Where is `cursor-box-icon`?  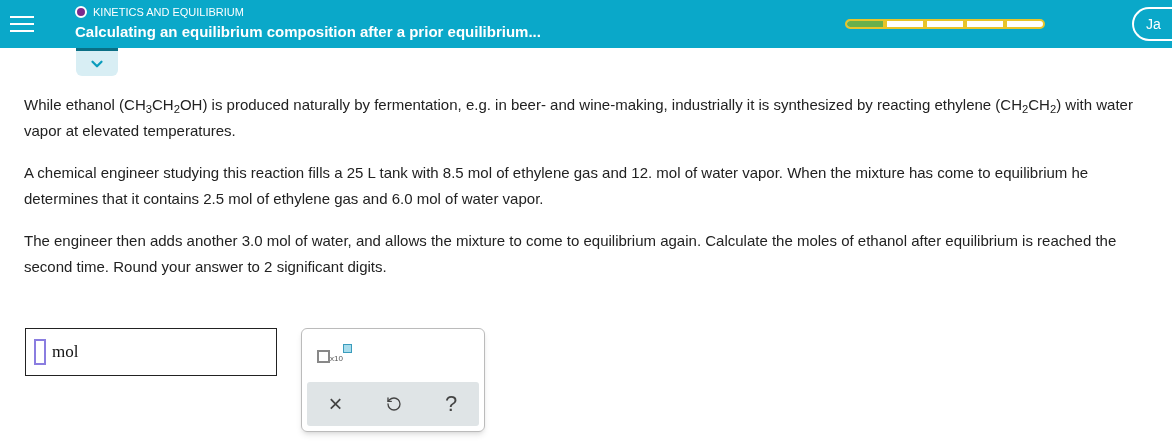
cursor-box-icon is located at coordinates (40, 352).